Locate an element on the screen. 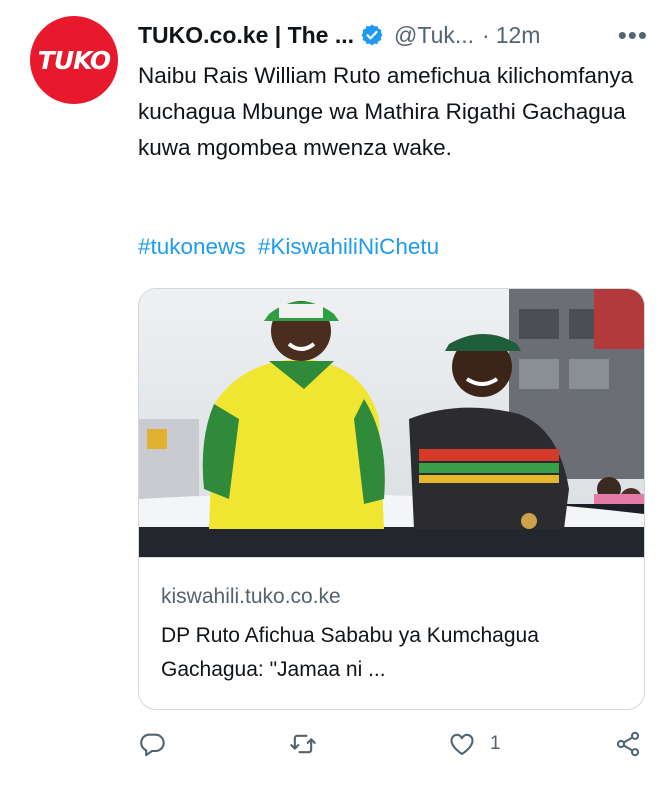 This screenshot has height=787, width=669. tweet-header: TUKO.co.ke | The ... @Tuk... · 12m ••• is located at coordinates (393, 35).